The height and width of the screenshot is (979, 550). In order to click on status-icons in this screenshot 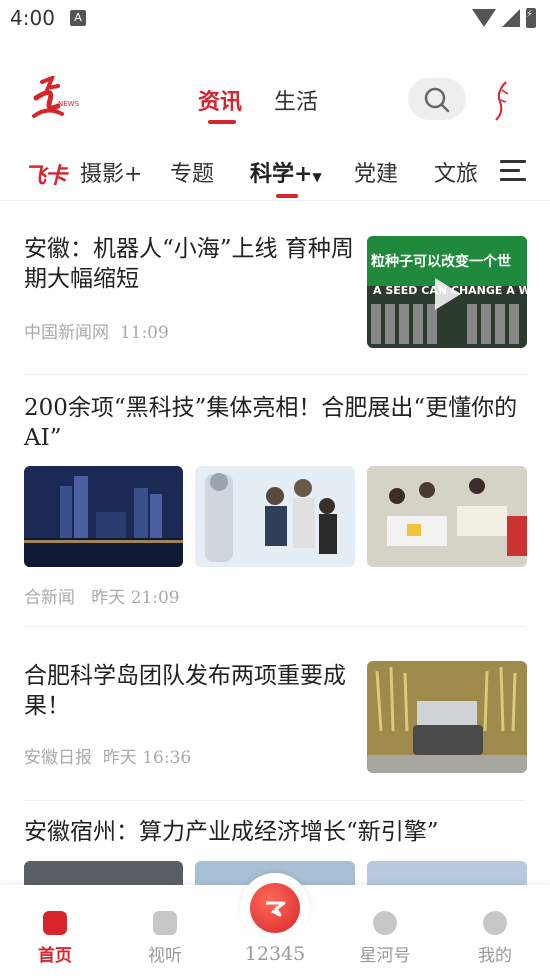, I will do `click(504, 18)`.